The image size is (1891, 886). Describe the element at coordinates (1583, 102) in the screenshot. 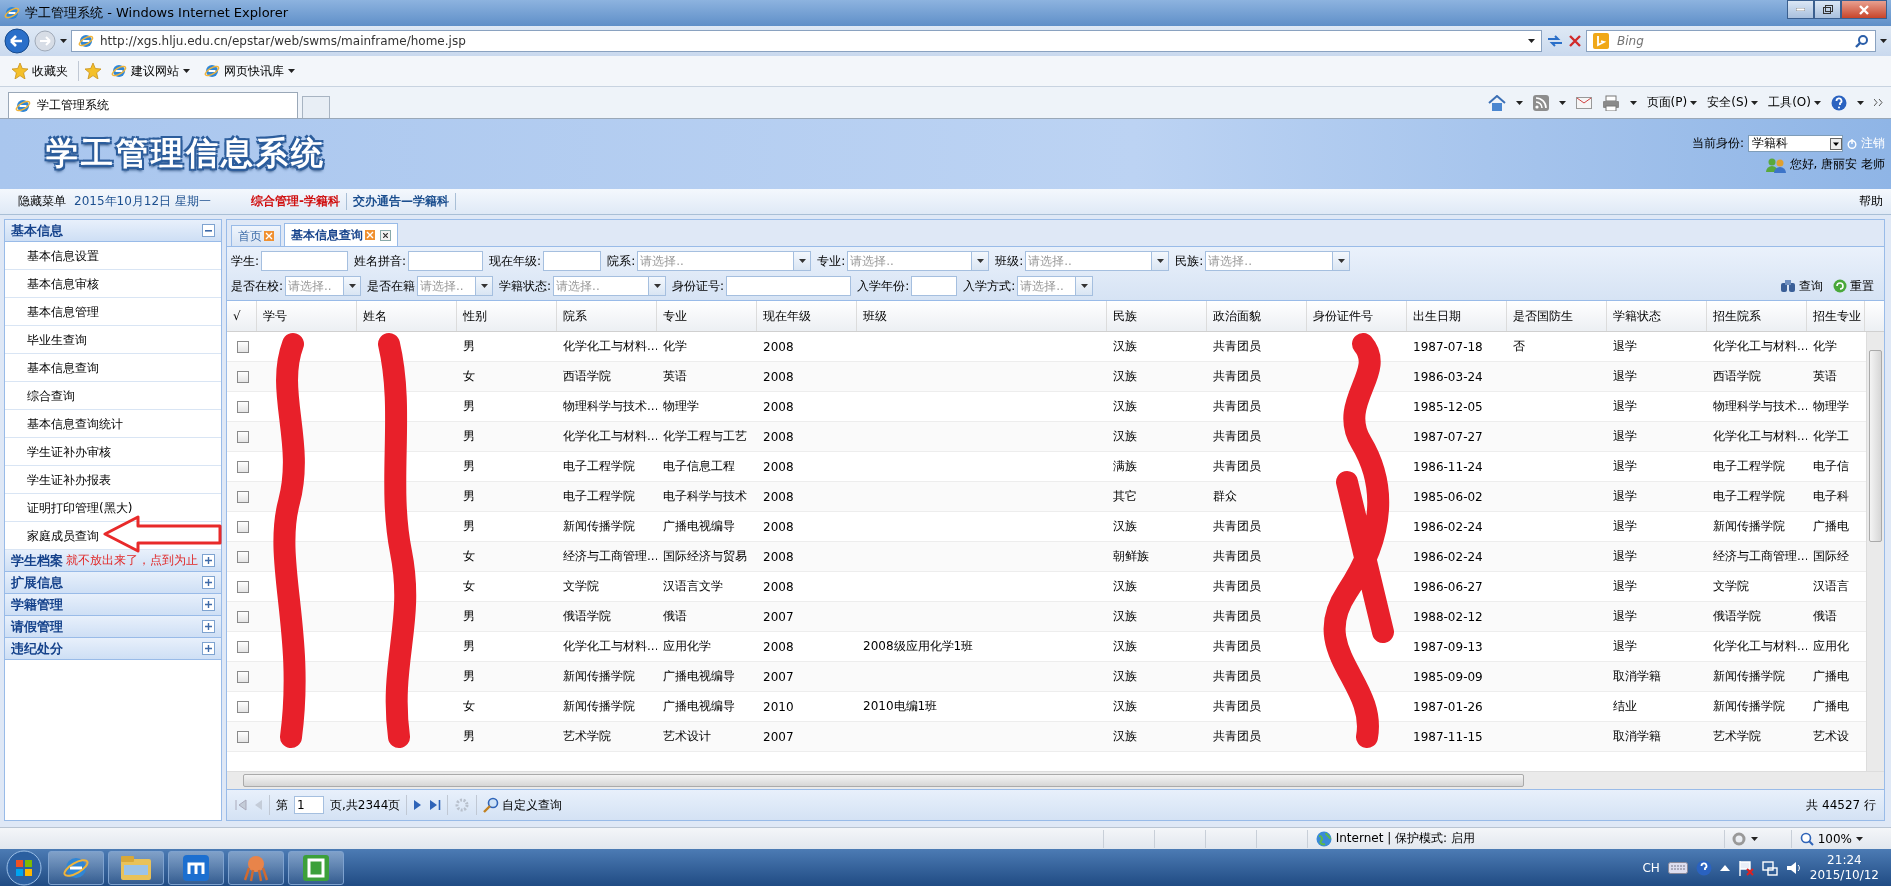

I see `mail-icon` at that location.